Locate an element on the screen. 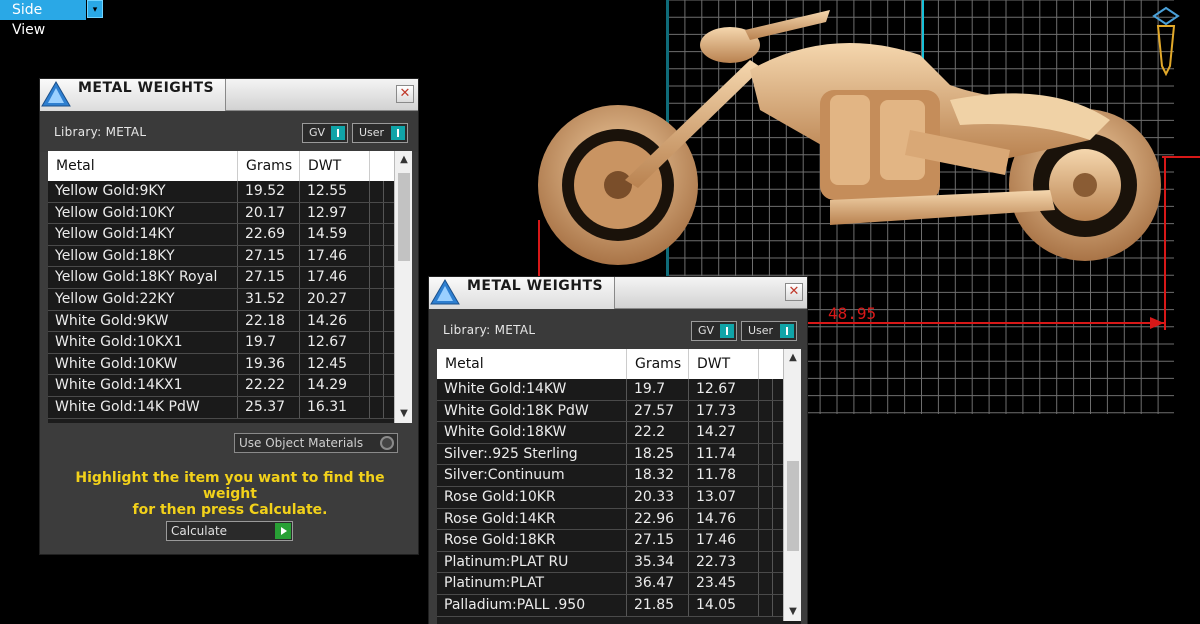 The height and width of the screenshot is (624, 1200). dwt-cell: 12.67 is located at coordinates (335, 342).